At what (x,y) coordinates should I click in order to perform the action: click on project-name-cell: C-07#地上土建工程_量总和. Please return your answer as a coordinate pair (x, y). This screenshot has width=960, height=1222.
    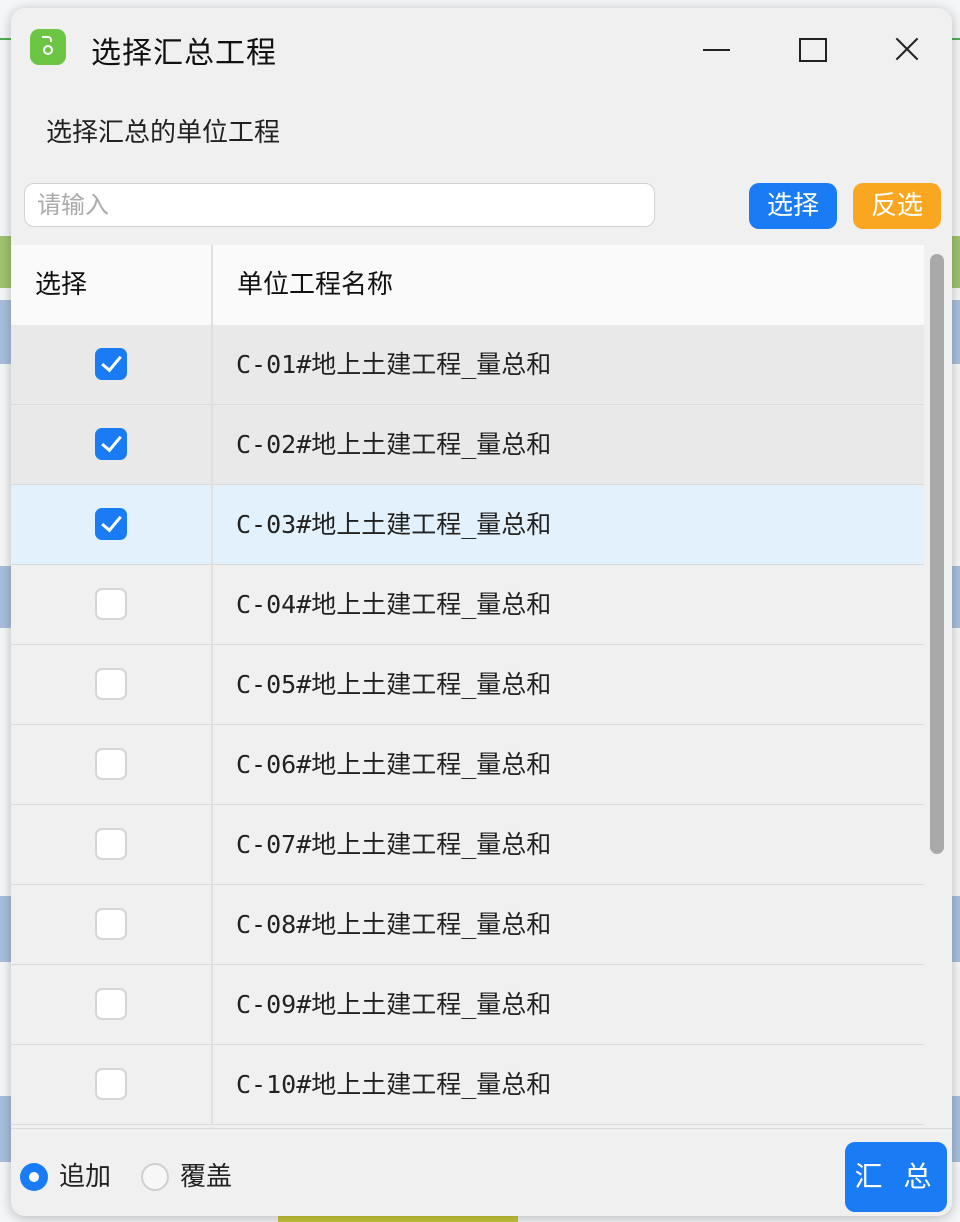
    Looking at the image, I should click on (394, 844).